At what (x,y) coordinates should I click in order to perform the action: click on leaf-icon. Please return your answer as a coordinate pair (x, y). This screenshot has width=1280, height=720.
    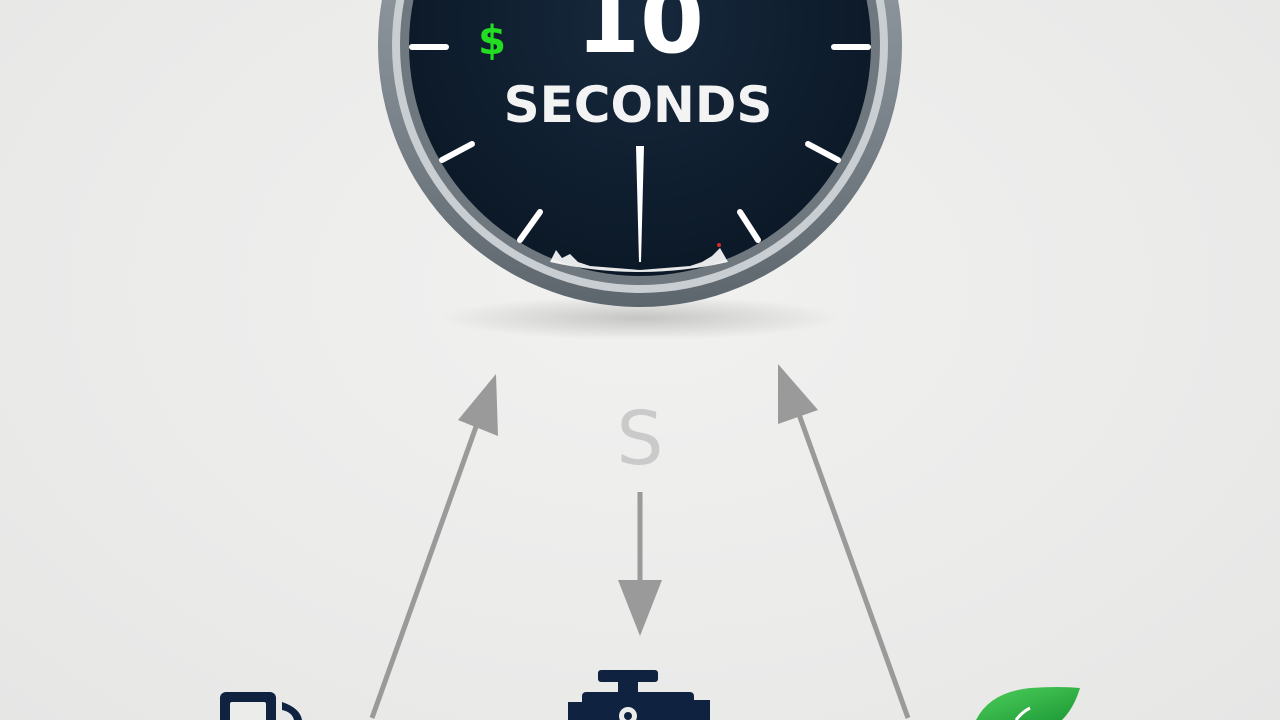
    Looking at the image, I should click on (1028, 703).